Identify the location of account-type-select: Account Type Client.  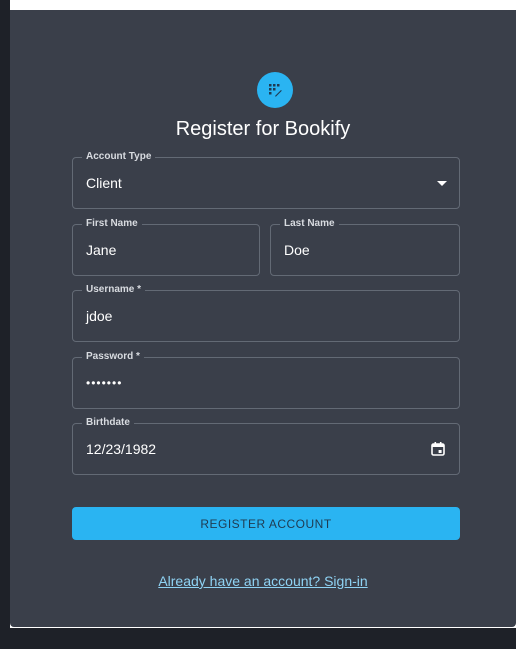
(266, 180).